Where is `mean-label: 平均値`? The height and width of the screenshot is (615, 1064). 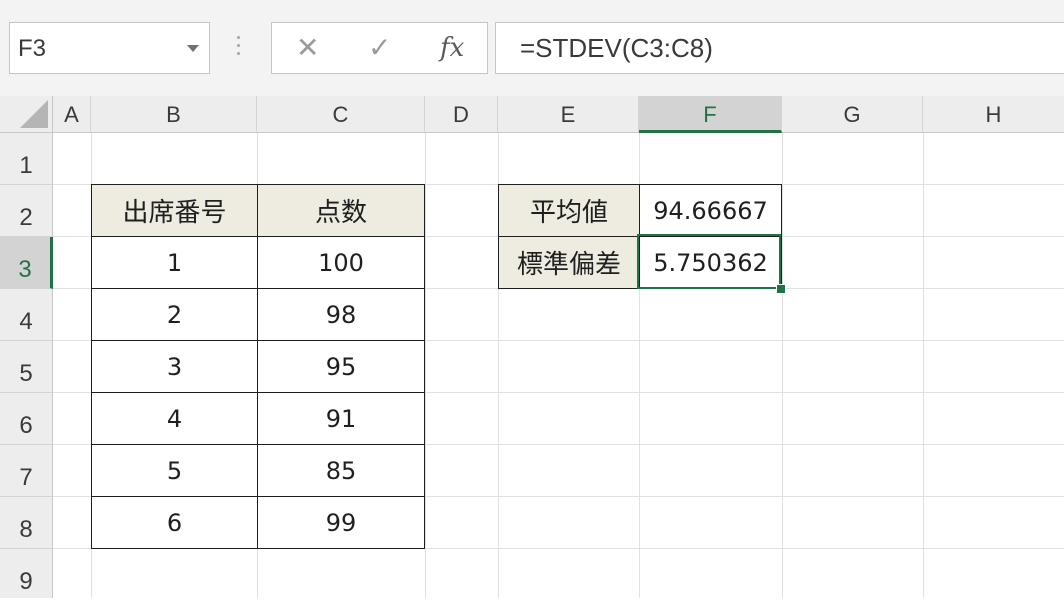 mean-label: 平均値 is located at coordinates (569, 210).